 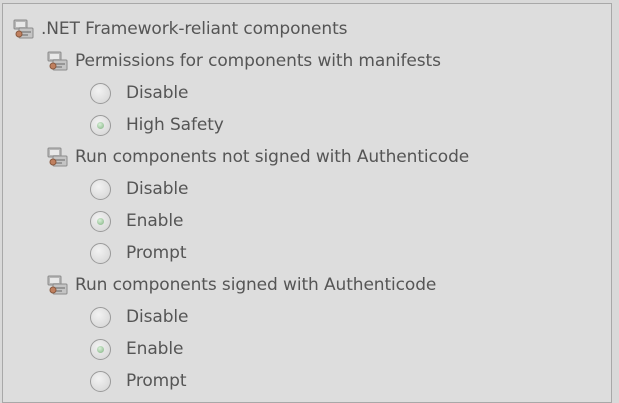 What do you see at coordinates (194, 29) in the screenshot?
I see `tree-root-label: .NET Framework-reliant components` at bounding box center [194, 29].